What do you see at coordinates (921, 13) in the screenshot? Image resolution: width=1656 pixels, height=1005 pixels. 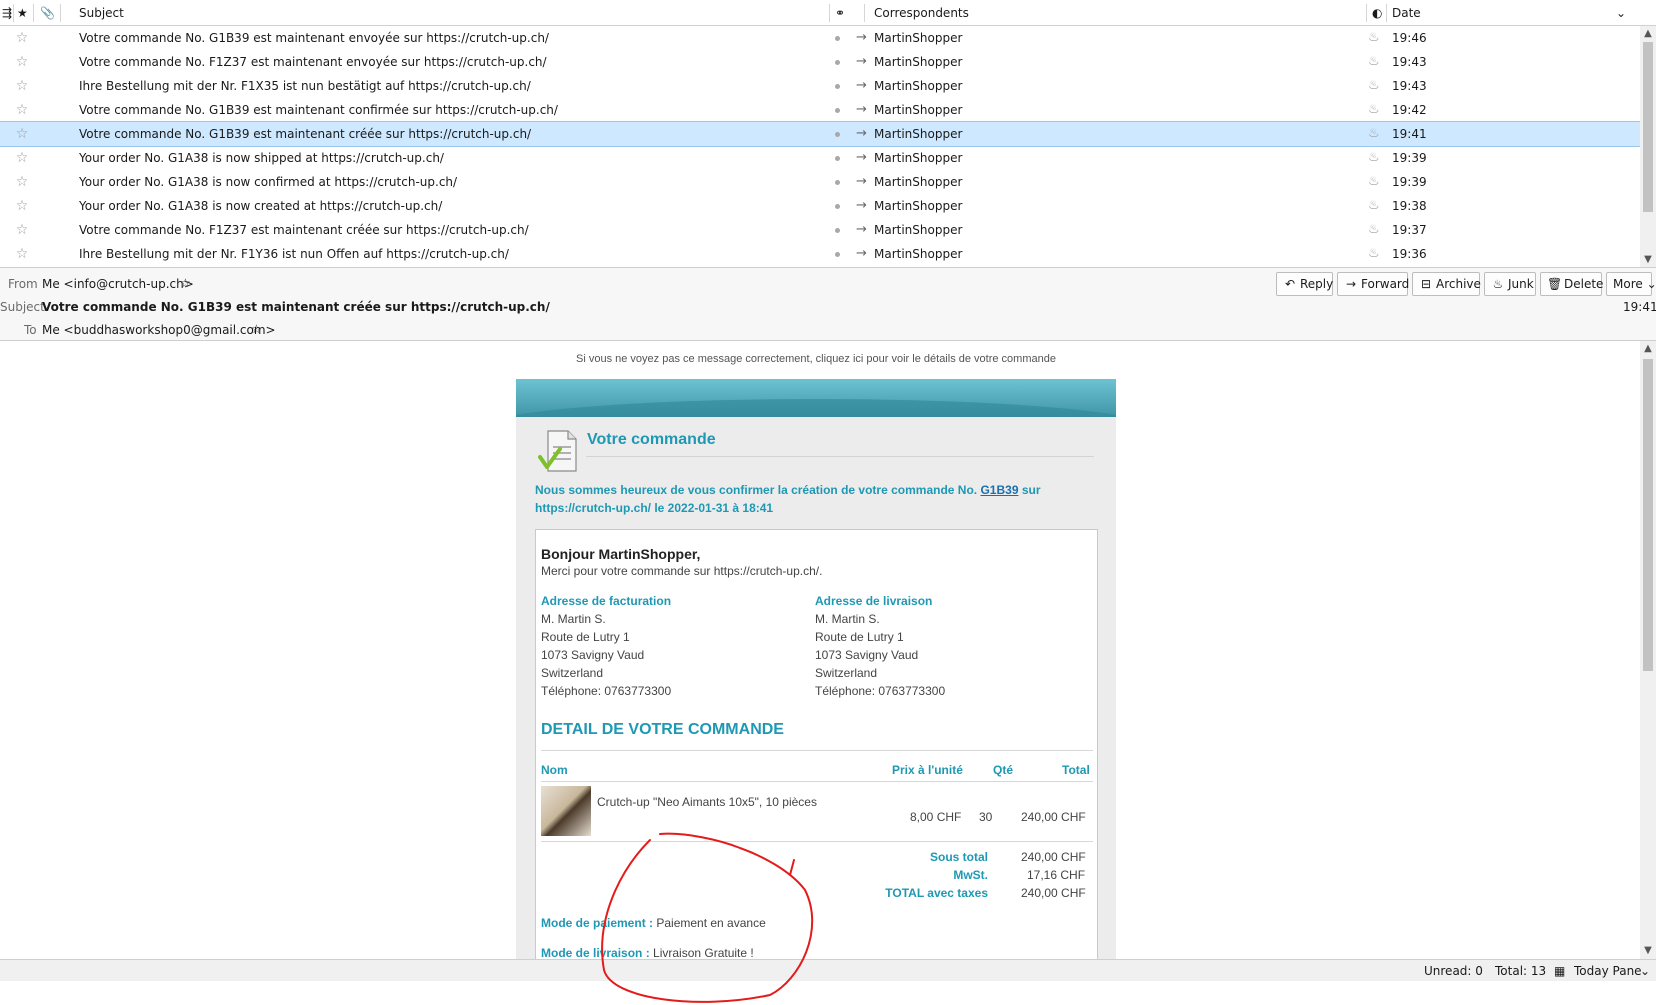 I see `column-correspondents: Correspondents` at bounding box center [921, 13].